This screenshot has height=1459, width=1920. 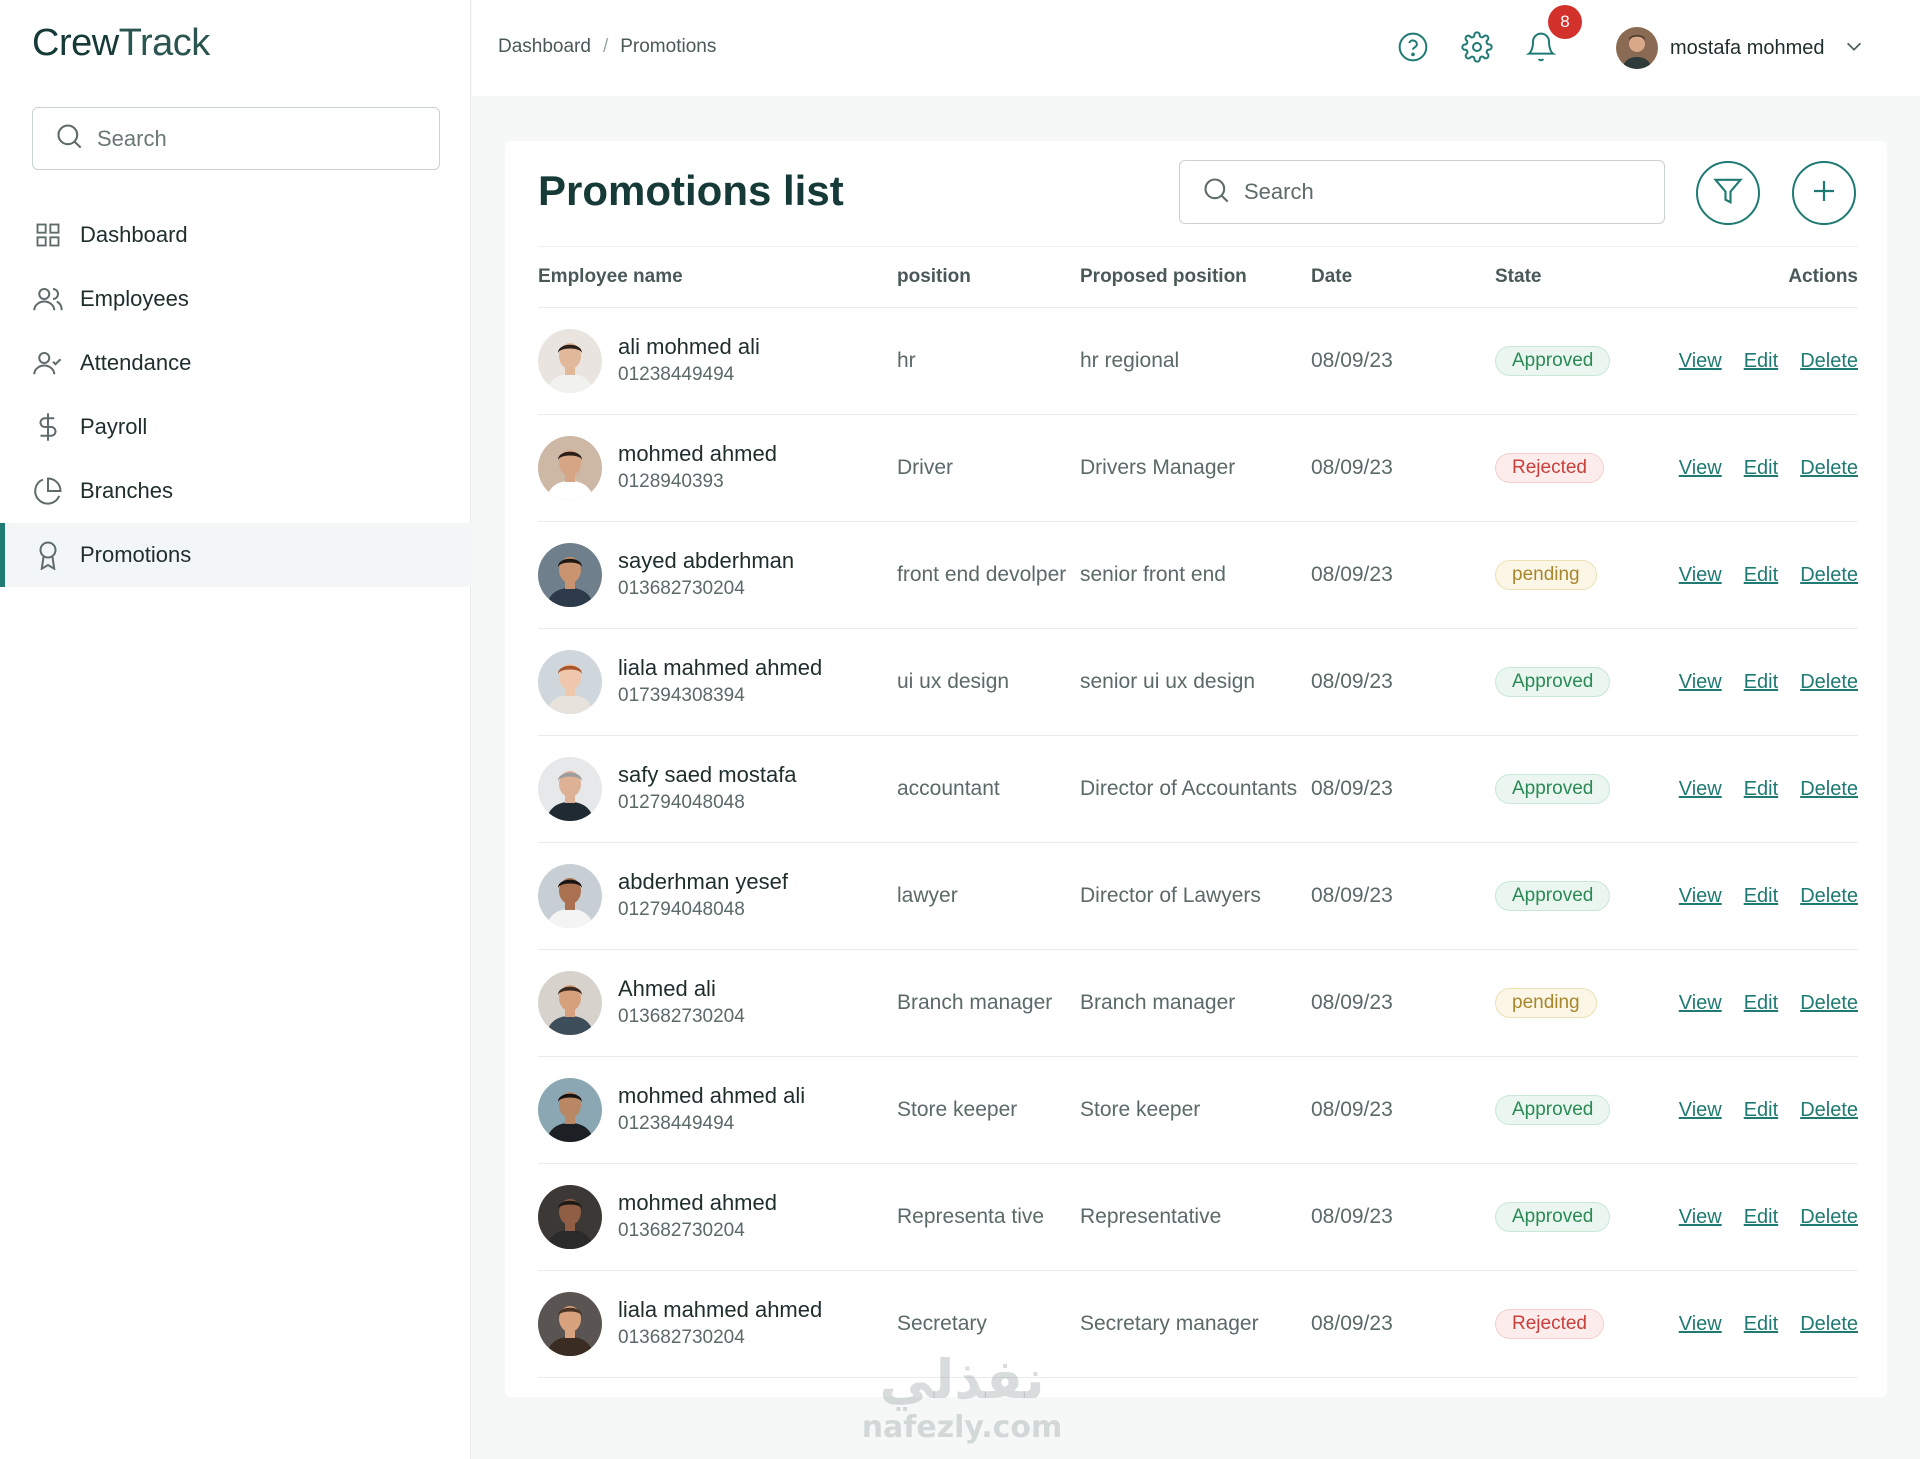 I want to click on filter-button, so click(x=1728, y=193).